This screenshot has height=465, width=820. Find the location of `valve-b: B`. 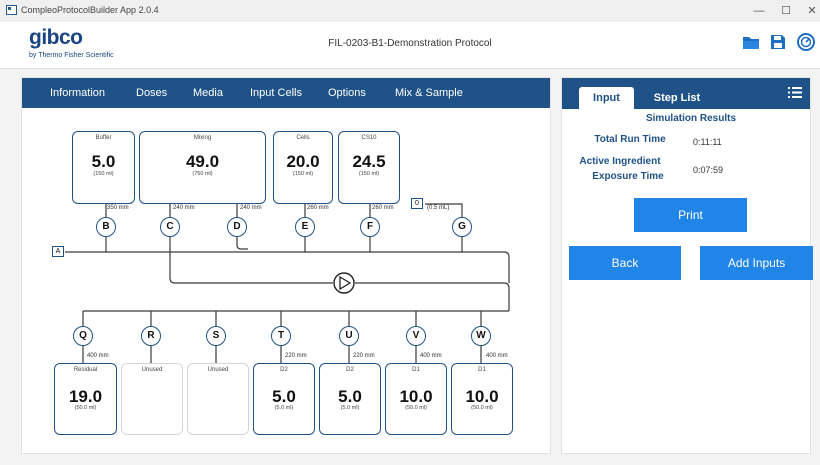

valve-b: B is located at coordinates (106, 227).